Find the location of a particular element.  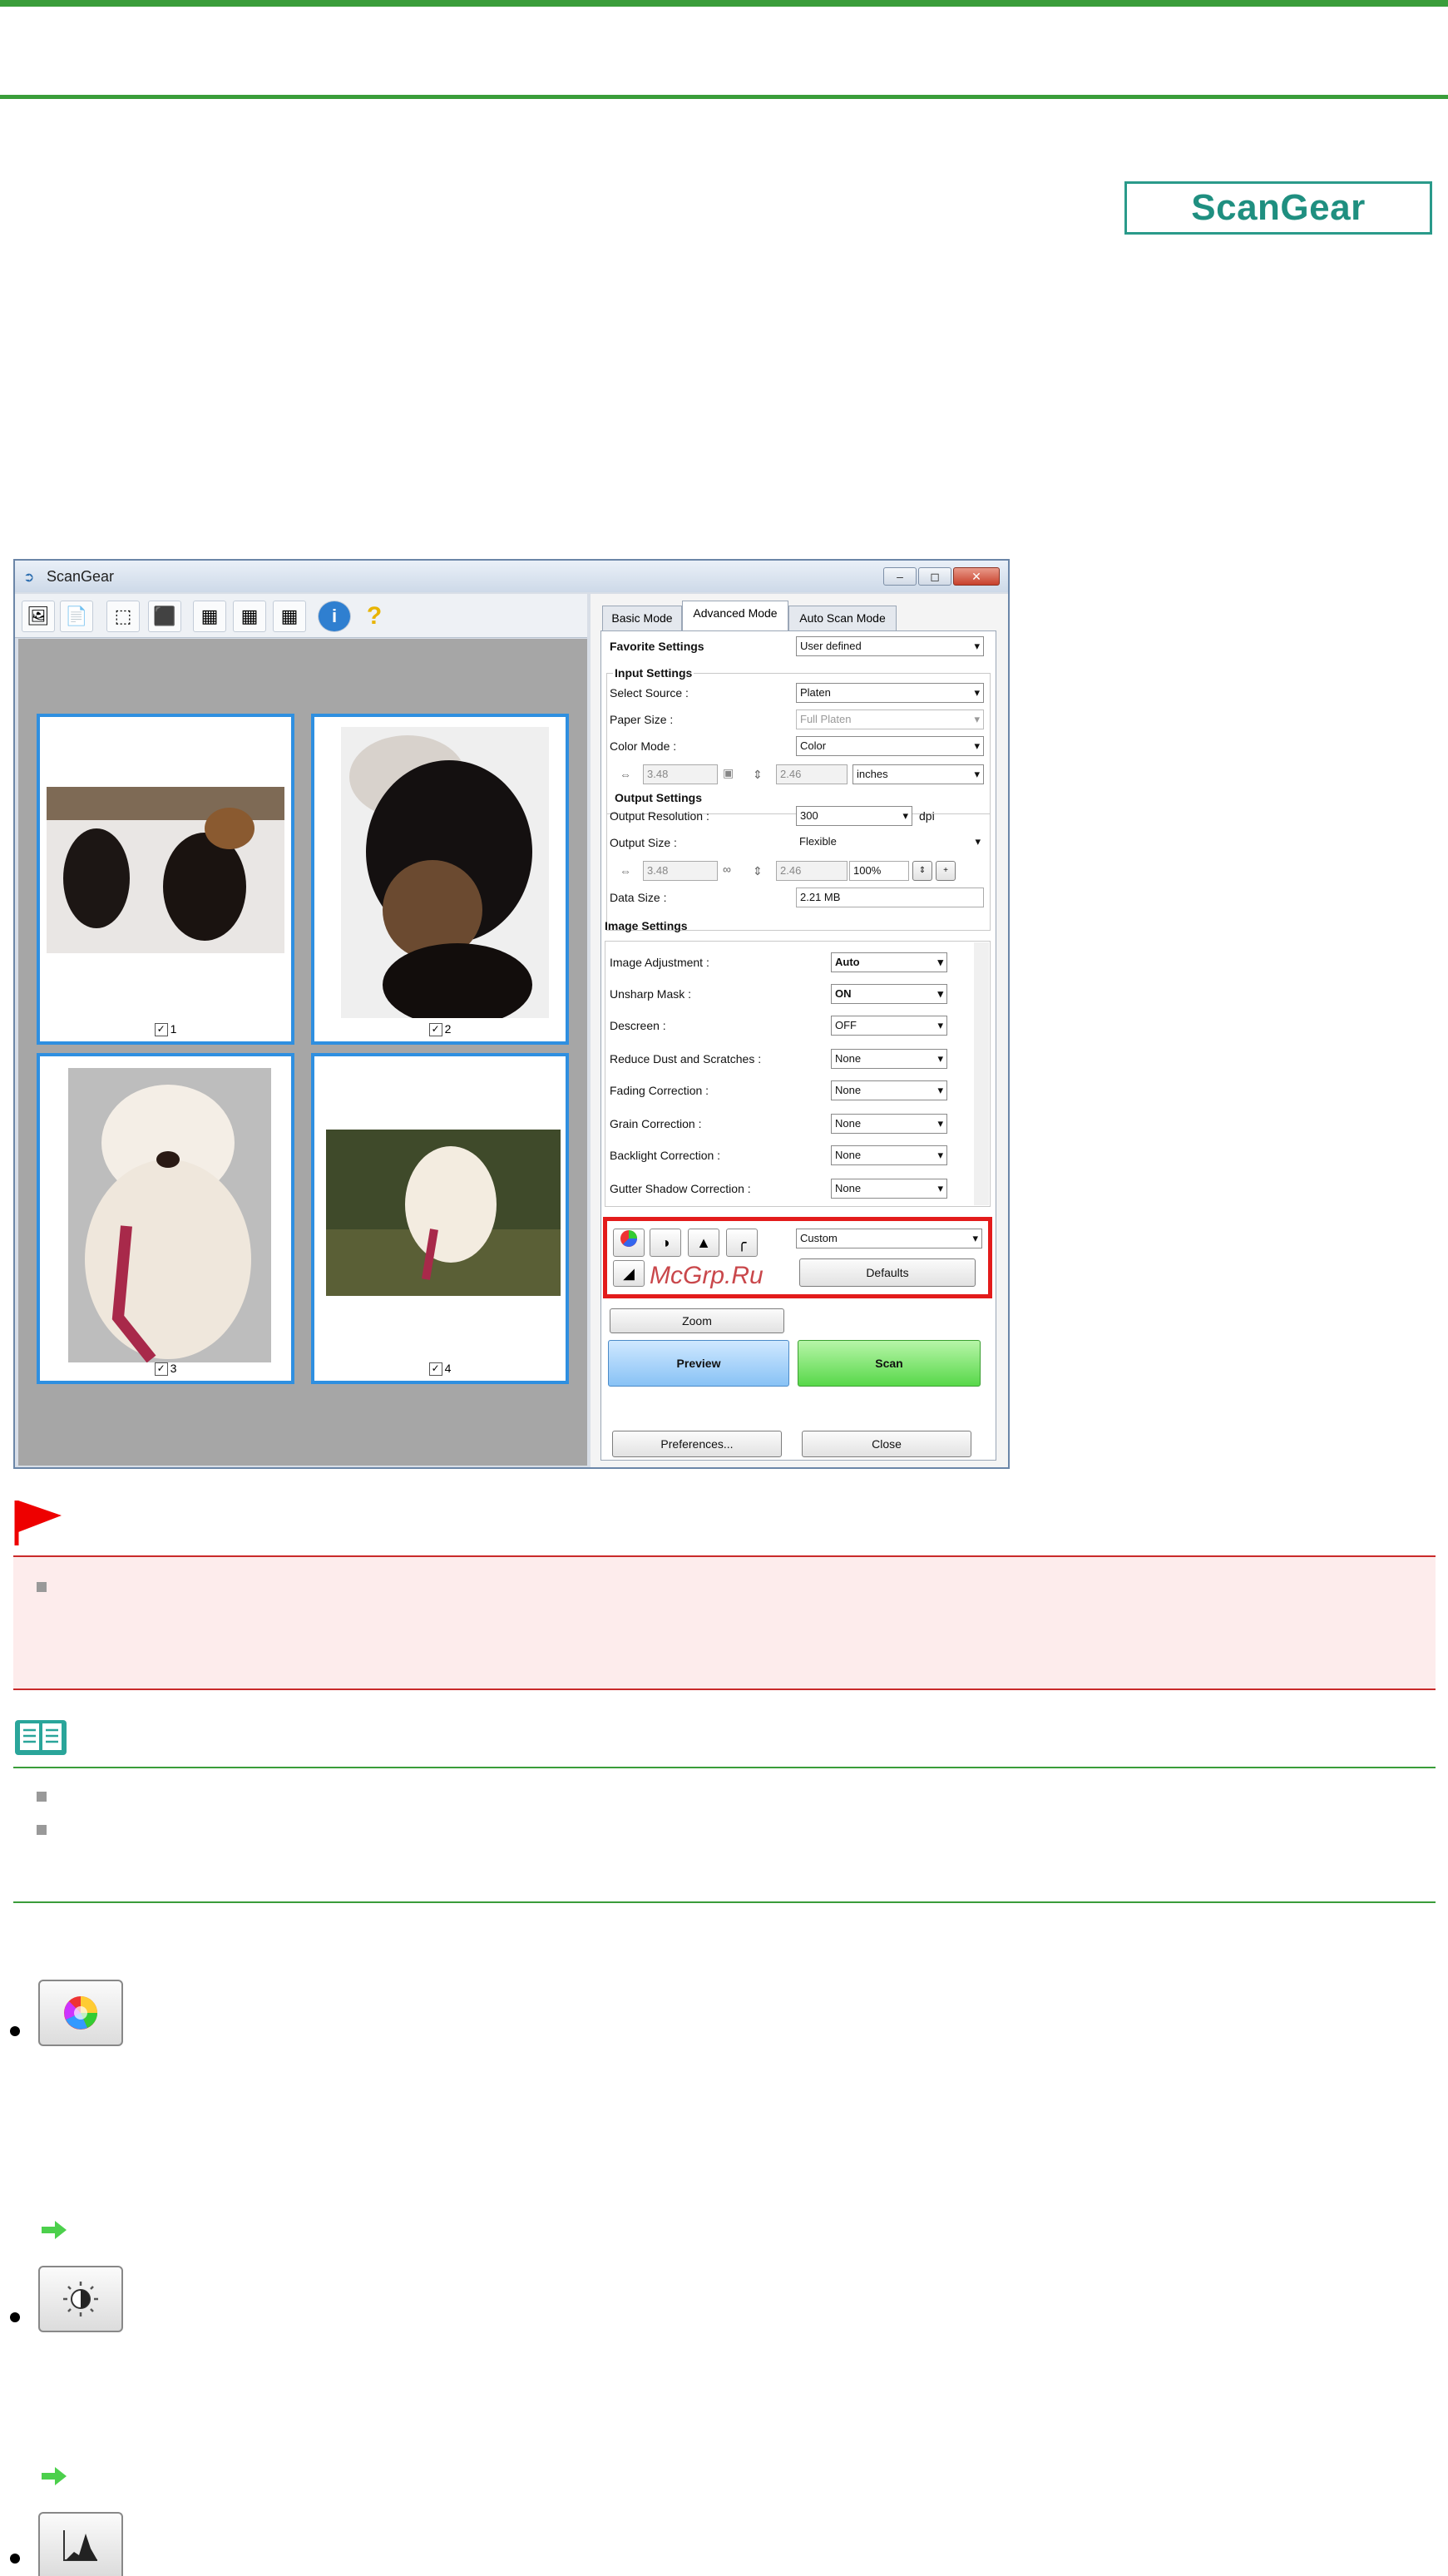

reduce-dust-label: Reduce Dust and Scratches : is located at coordinates (686, 1059).